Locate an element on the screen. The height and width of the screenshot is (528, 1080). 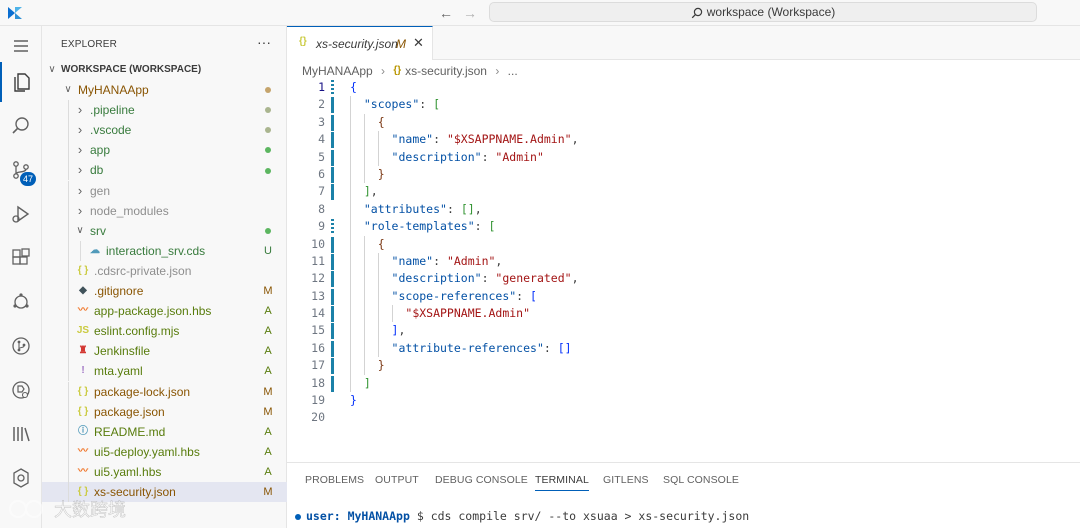
line-number: 11 is located at coordinates (318, 260).